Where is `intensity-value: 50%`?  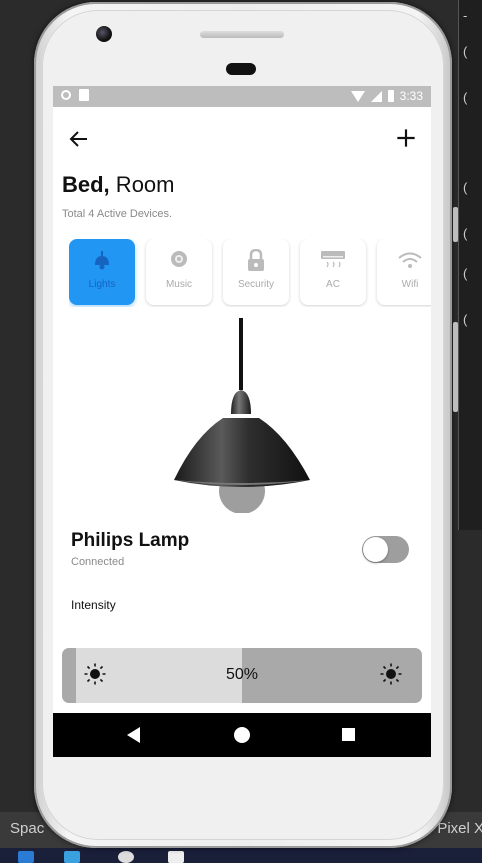
intensity-value: 50% is located at coordinates (242, 674).